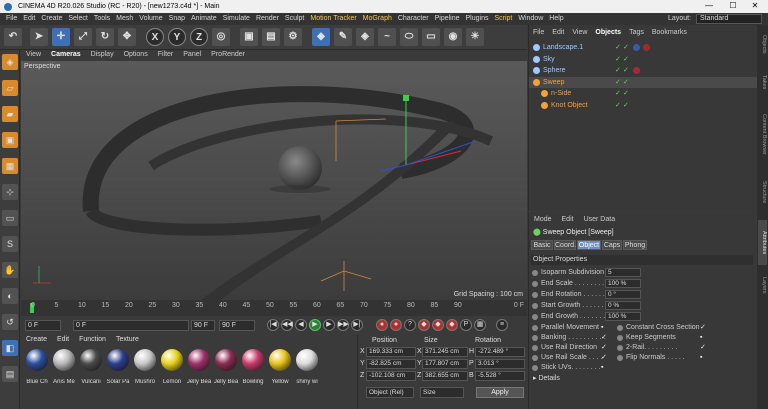 The image size is (768, 409). What do you see at coordinates (643, 70) in the screenshot?
I see `object-row: Sphere ✓ ✓` at bounding box center [643, 70].